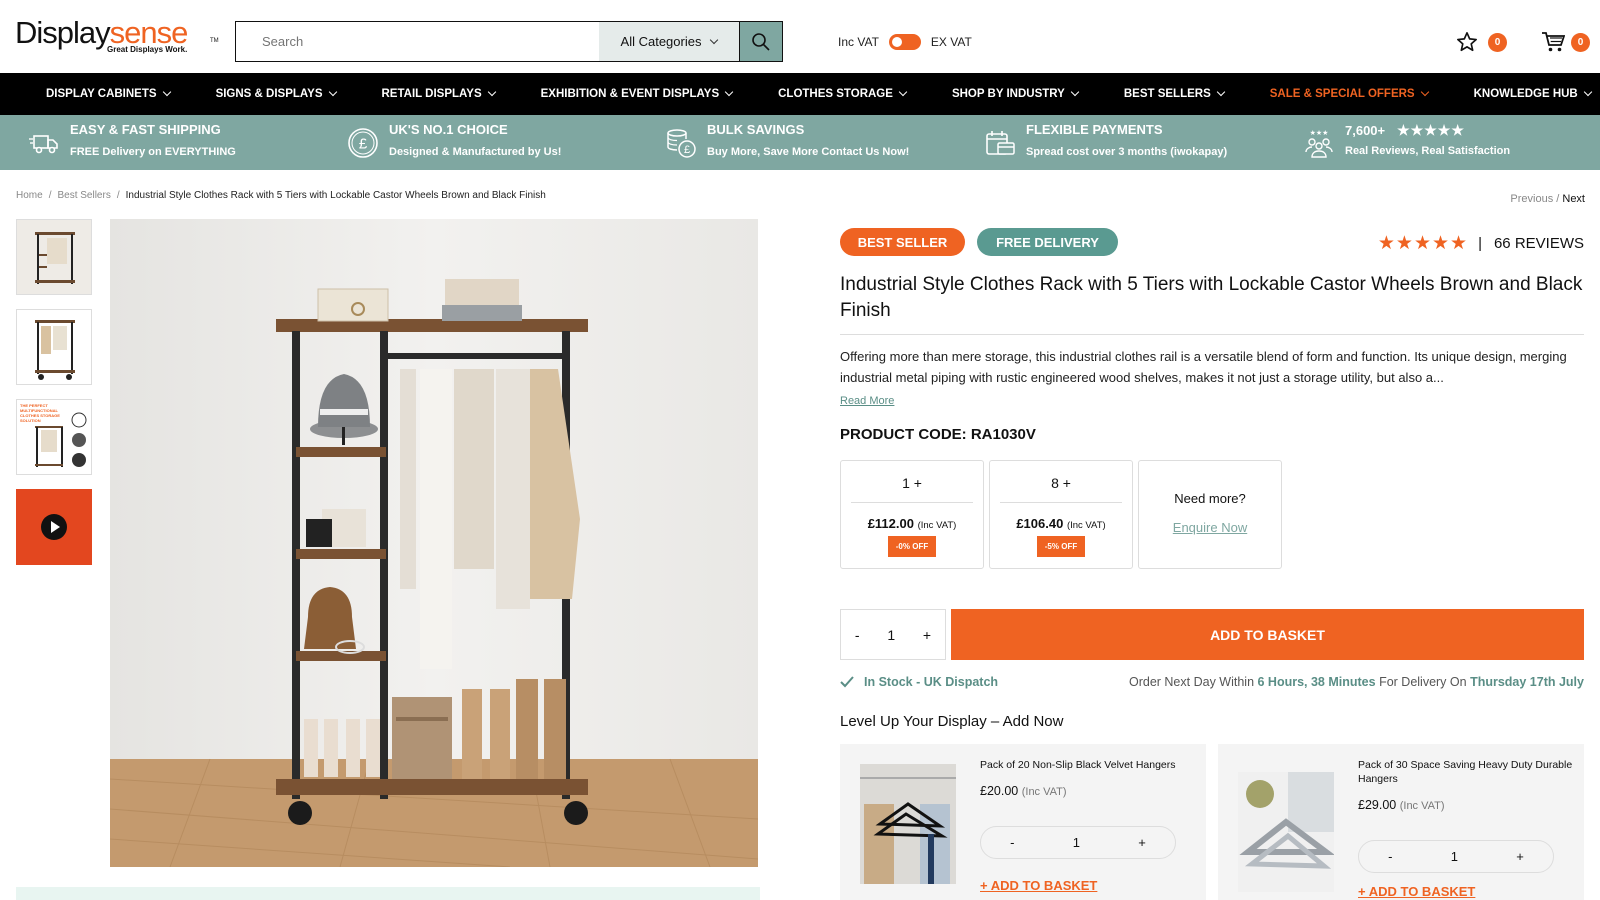 The image size is (1600, 900). Describe the element at coordinates (1565, 42) in the screenshot. I see `cart-button: 0` at that location.